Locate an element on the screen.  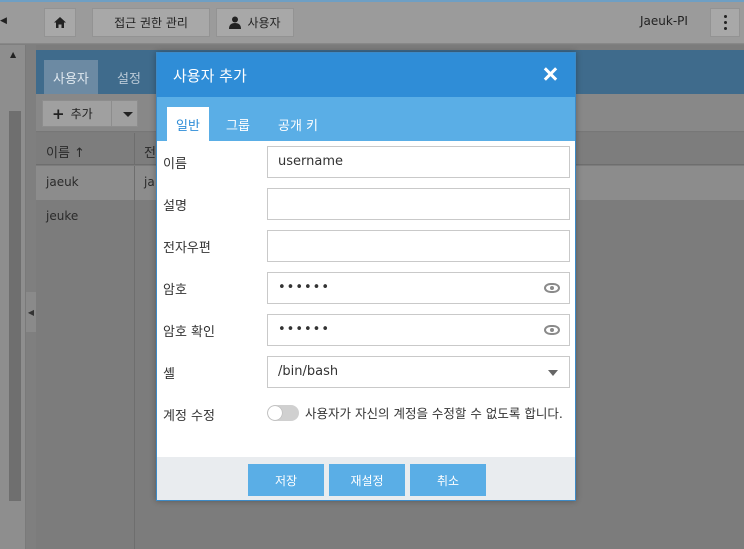
host-name: Jaeuk-PI is located at coordinates (664, 21).